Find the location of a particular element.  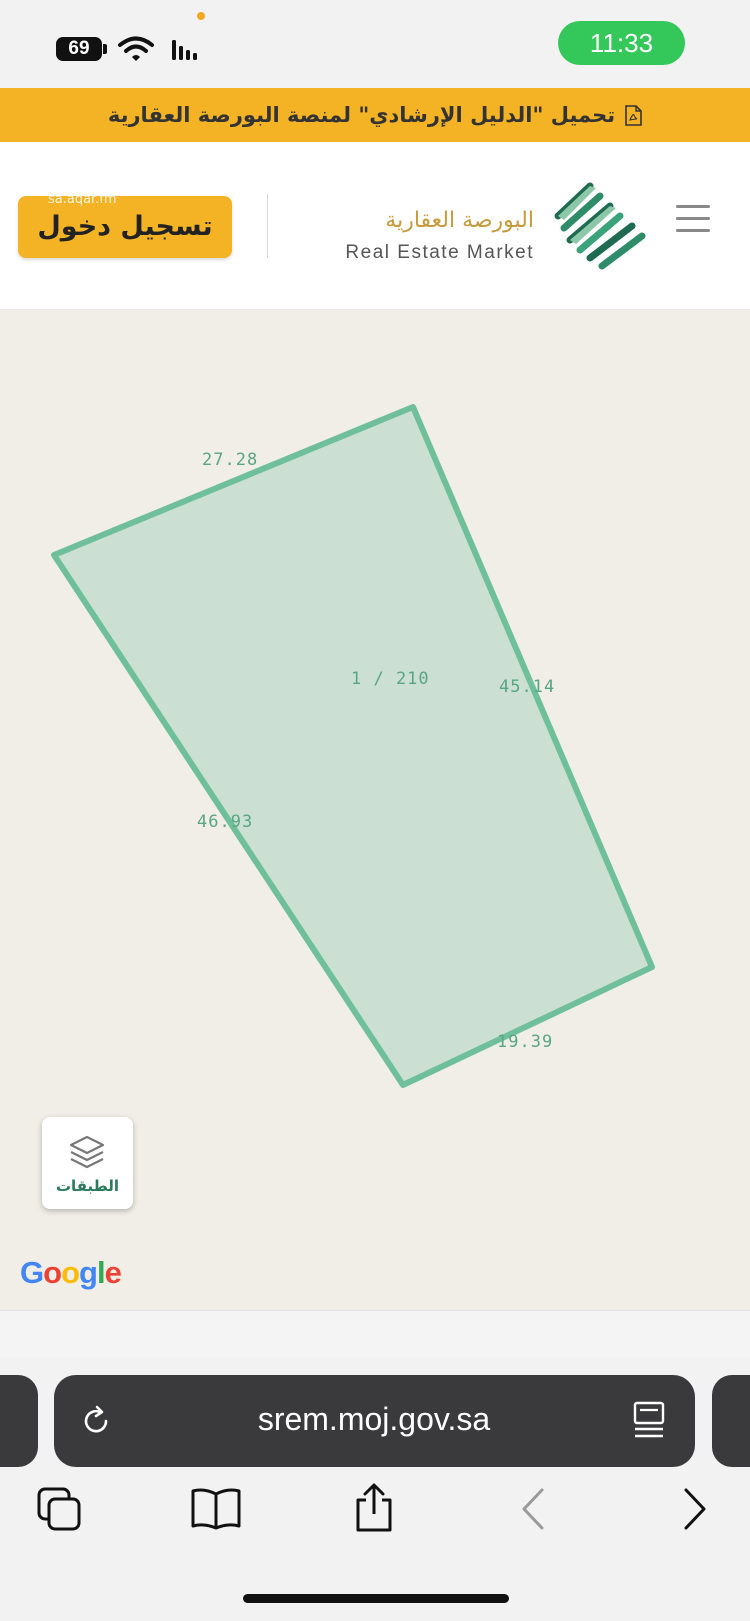

signal-icon is located at coordinates (184, 50).